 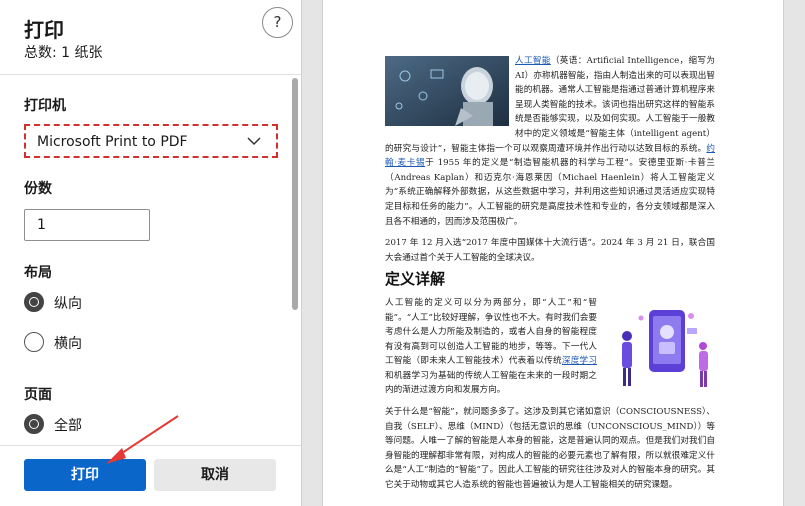 What do you see at coordinates (68, 304) in the screenshot?
I see `layout-option-label: 纵向` at bounding box center [68, 304].